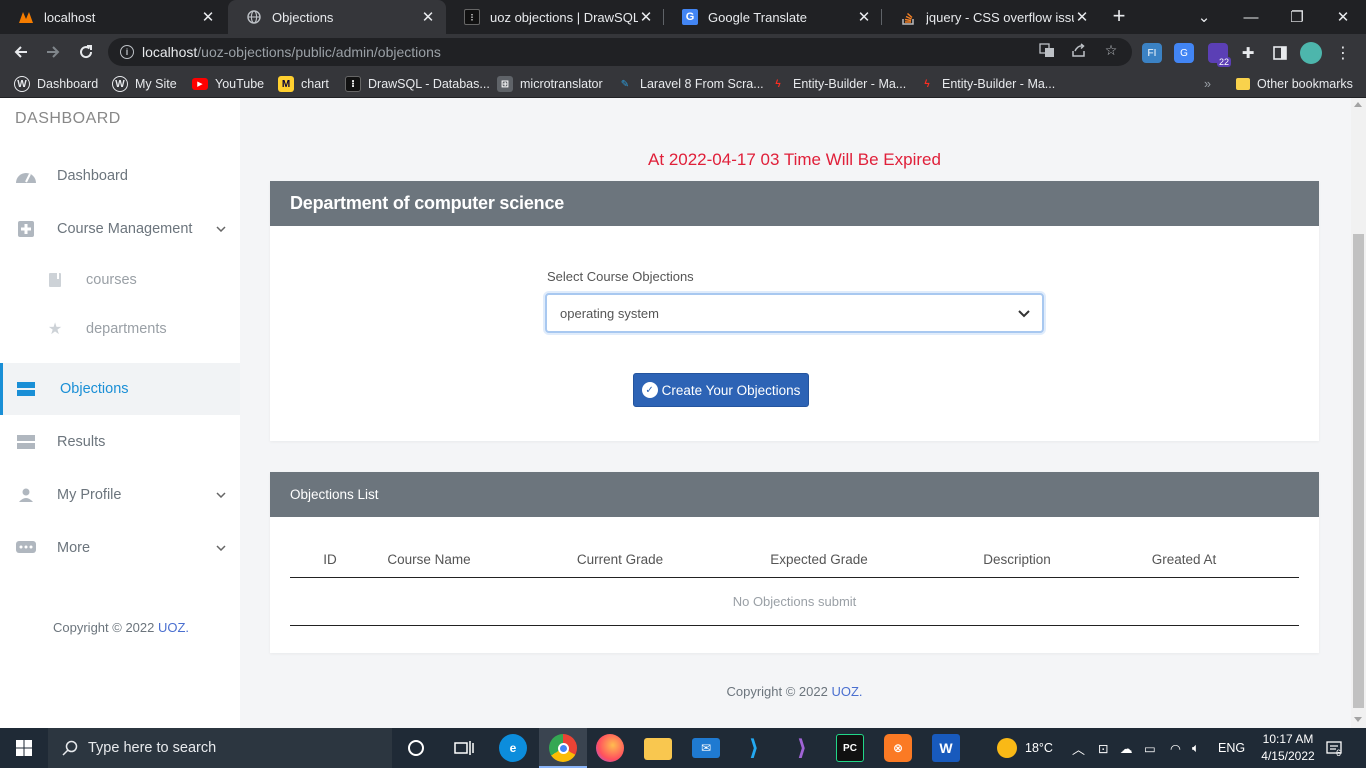 The image size is (1366, 768). I want to click on extension-fi-icon: FI, so click(1152, 53).